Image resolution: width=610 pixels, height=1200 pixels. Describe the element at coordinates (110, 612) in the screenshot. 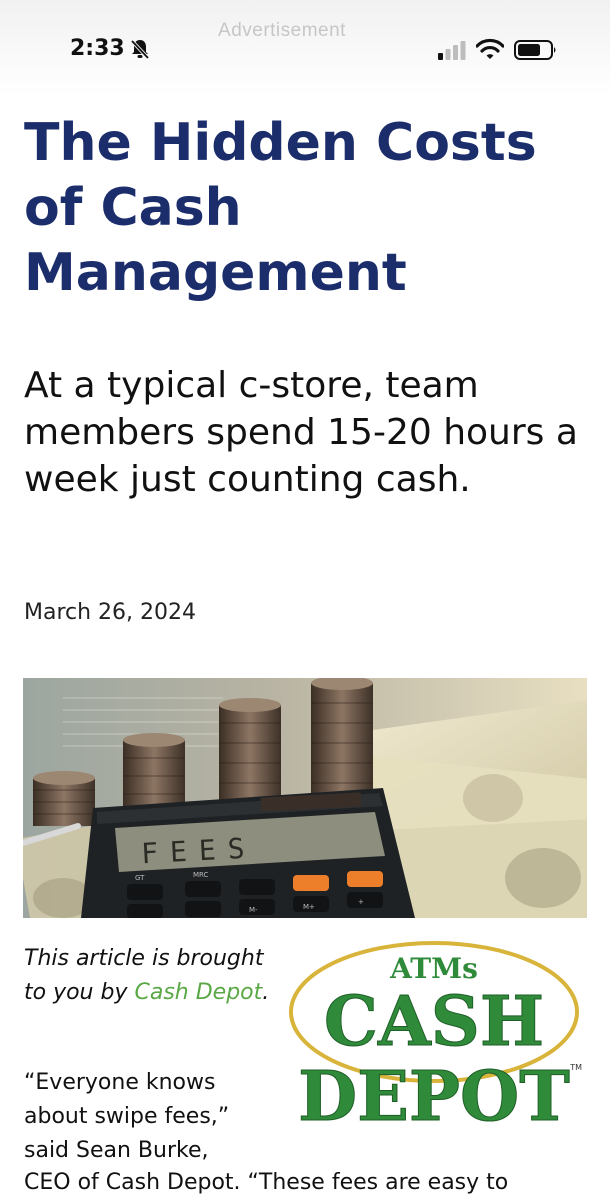

I see `article-date: March 26, 2024` at that location.